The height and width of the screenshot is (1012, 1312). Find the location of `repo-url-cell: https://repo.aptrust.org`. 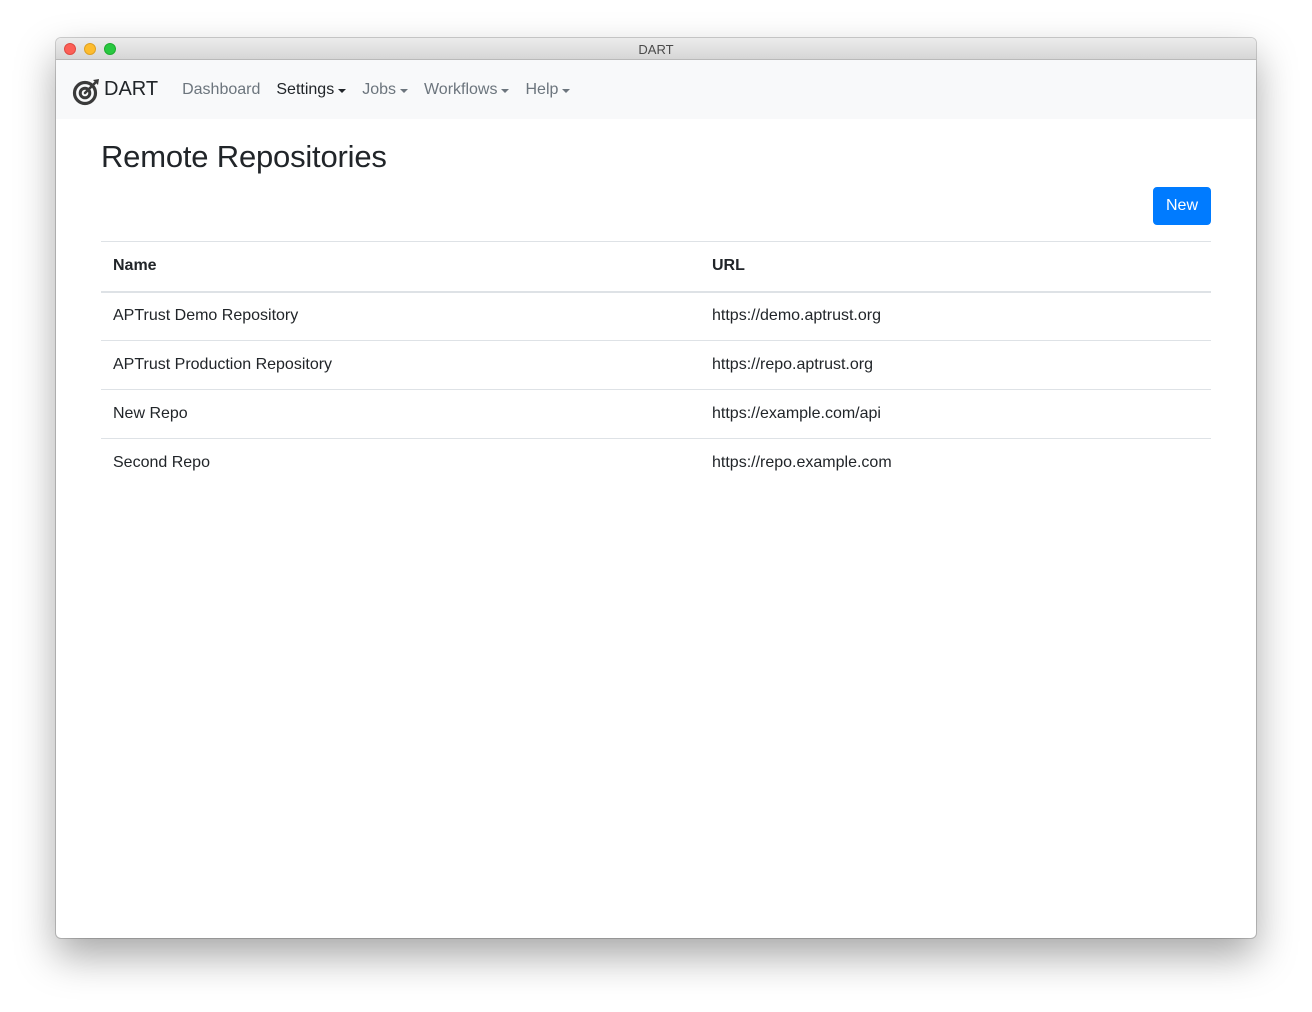

repo-url-cell: https://repo.aptrust.org is located at coordinates (955, 365).